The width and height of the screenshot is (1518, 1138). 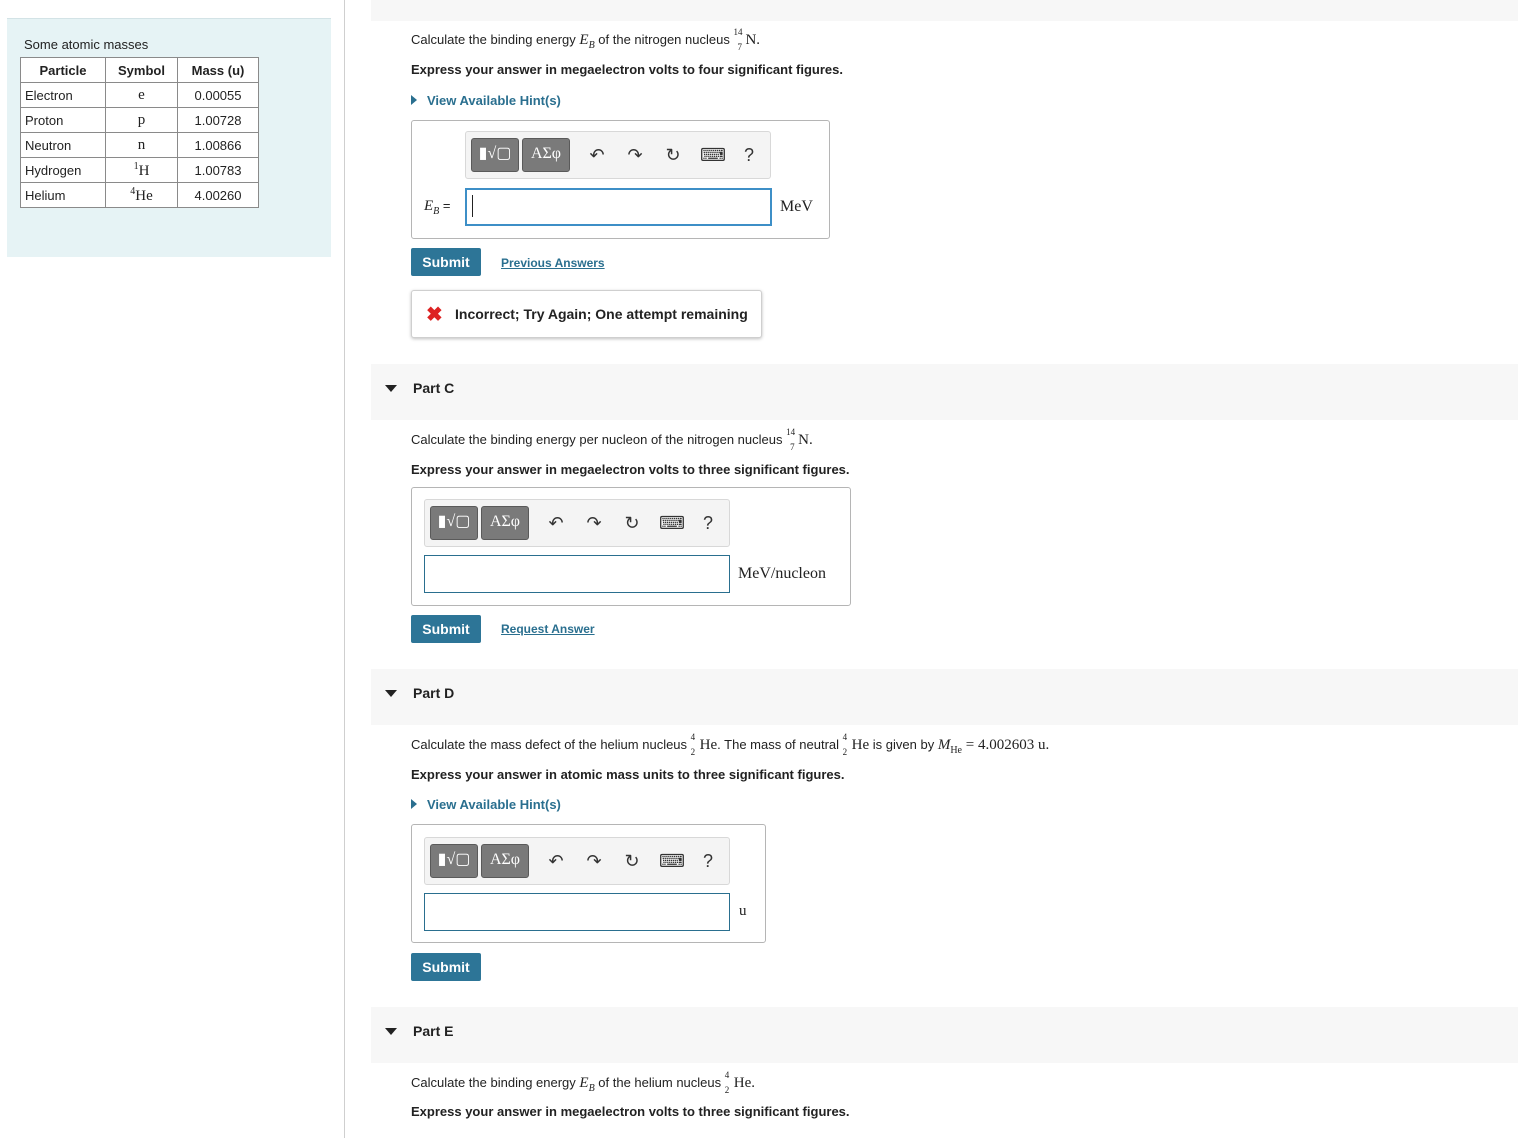 I want to click on table-row: Hydrogen 1H 1.00783, so click(x=139, y=170).